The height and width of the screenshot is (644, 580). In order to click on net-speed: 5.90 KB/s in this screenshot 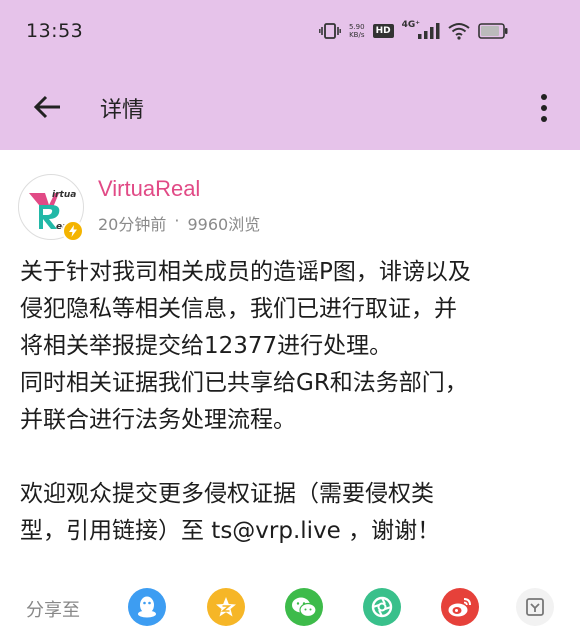, I will do `click(357, 31)`.